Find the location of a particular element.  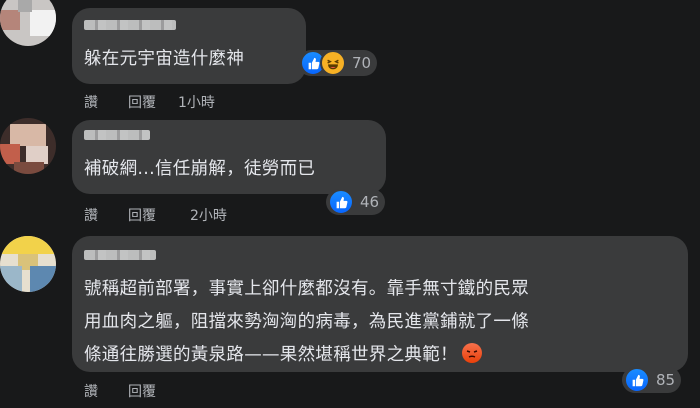

comment-actions: 讚 回覆 2小時 is located at coordinates (155, 215).